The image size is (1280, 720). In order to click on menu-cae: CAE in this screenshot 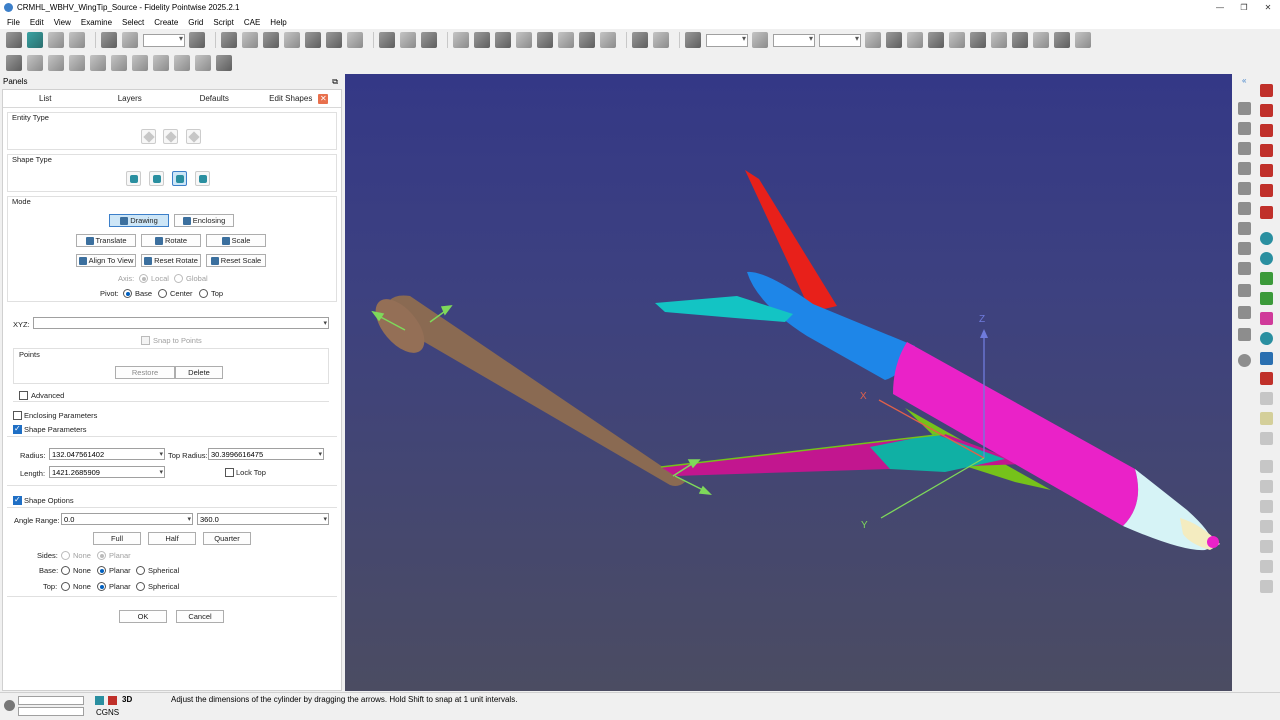, I will do `click(252, 22)`.